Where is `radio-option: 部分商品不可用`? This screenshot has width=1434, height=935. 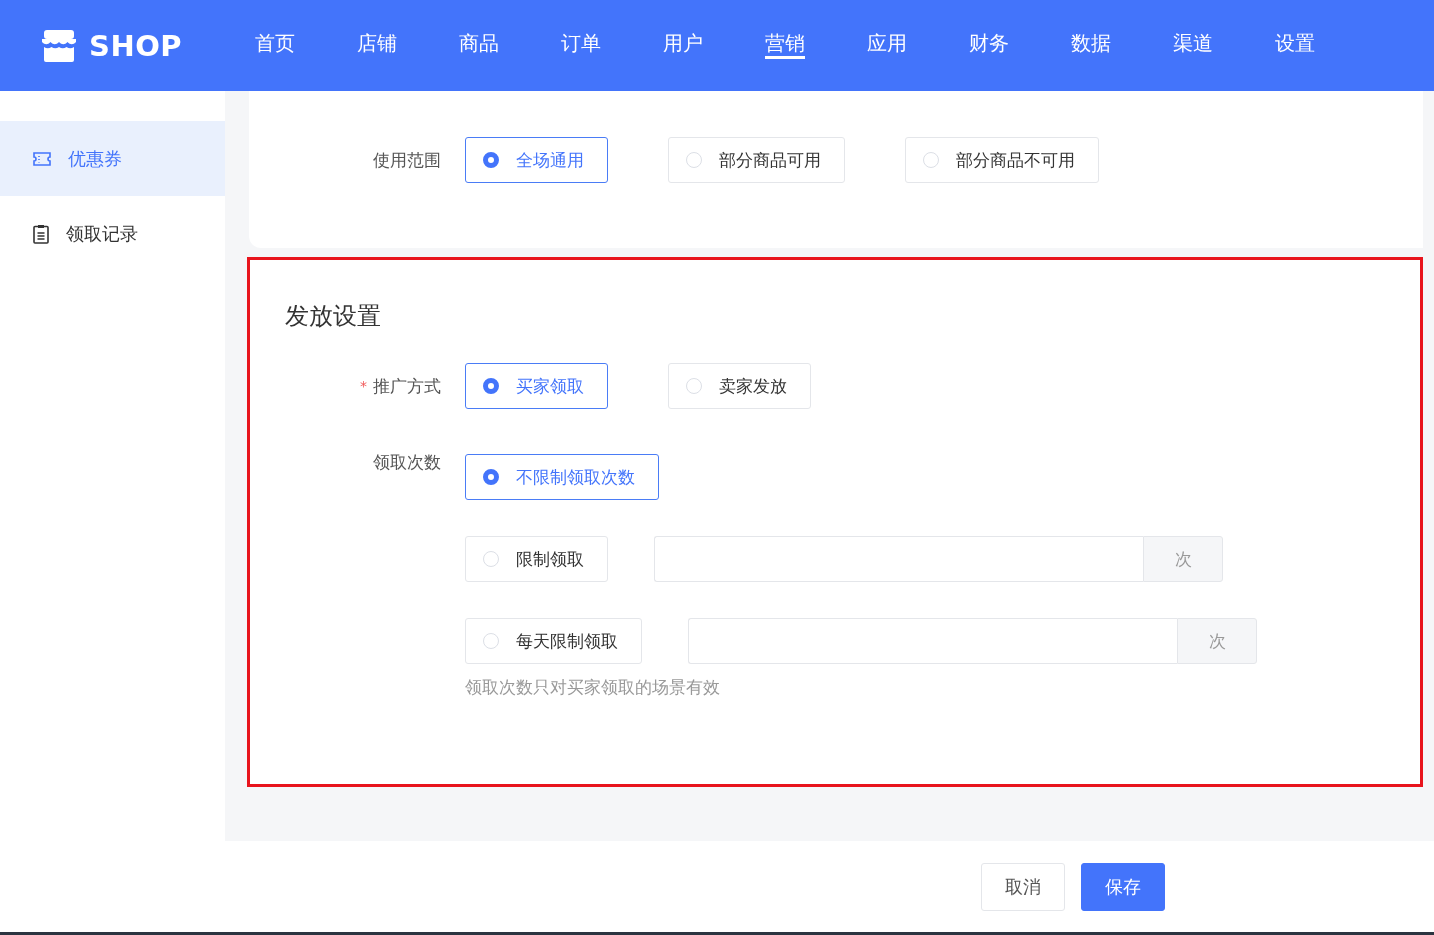 radio-option: 部分商品不可用 is located at coordinates (1002, 160).